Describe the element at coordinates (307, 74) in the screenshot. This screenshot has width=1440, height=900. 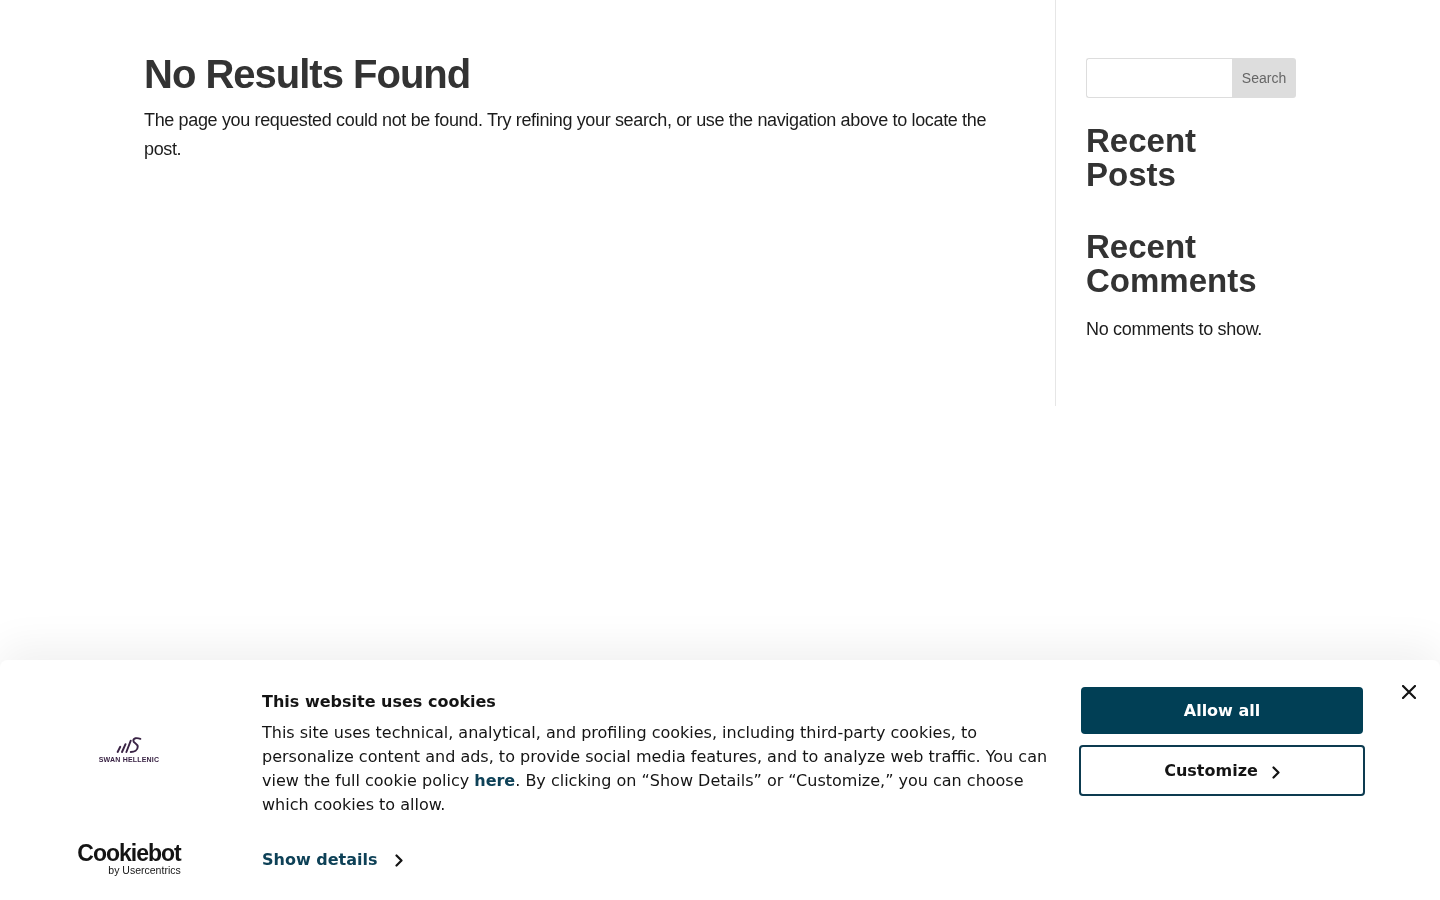
I see `page-title: No Results Found` at that location.